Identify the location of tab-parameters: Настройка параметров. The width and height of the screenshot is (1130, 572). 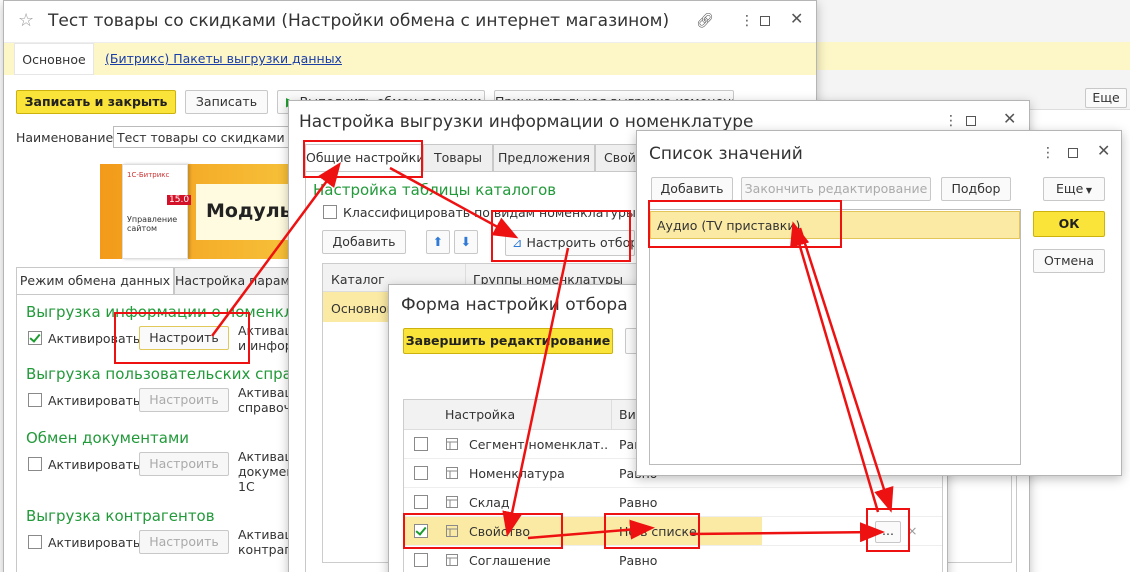
(239, 281).